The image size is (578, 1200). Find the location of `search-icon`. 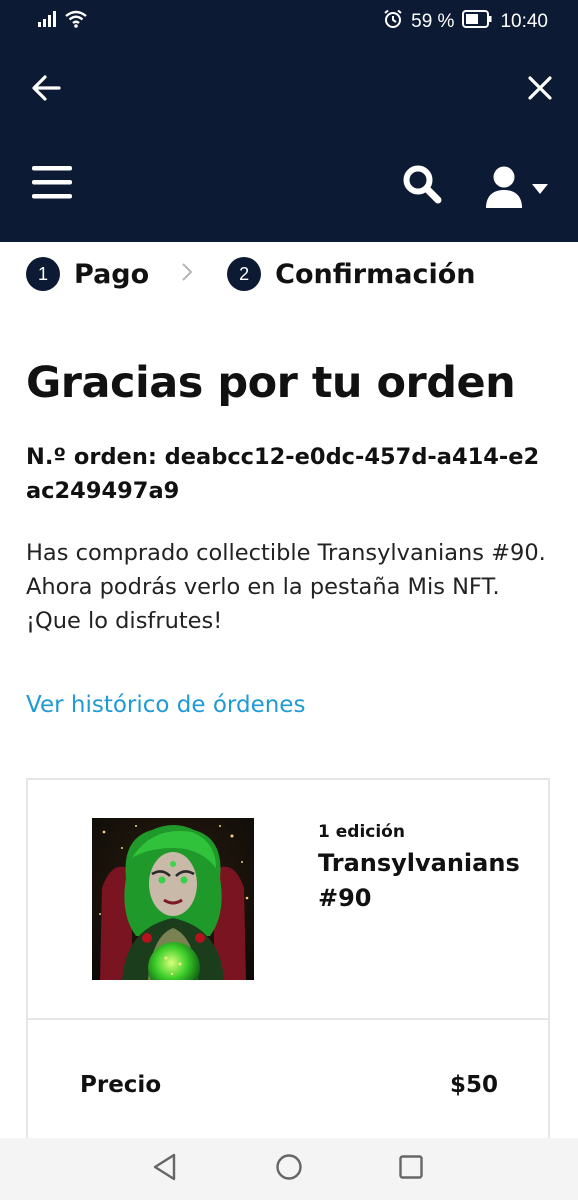

search-icon is located at coordinates (422, 186).